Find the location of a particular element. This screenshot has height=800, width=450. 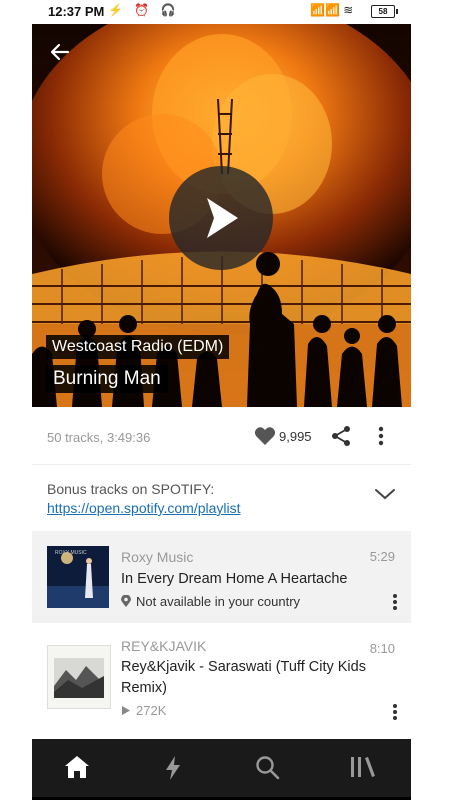

playlist-title: Burning Man is located at coordinates (107, 379).